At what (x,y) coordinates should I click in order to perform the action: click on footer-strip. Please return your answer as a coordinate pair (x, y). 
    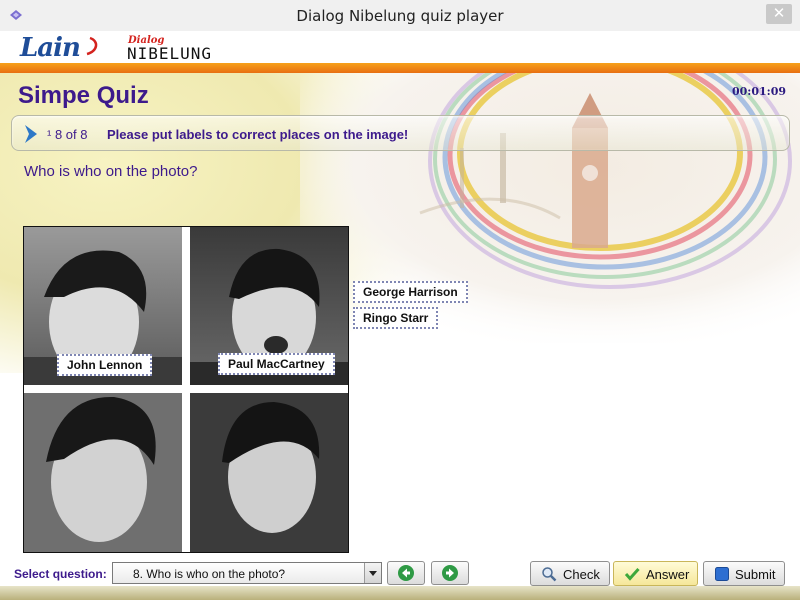
    Looking at the image, I should click on (400, 593).